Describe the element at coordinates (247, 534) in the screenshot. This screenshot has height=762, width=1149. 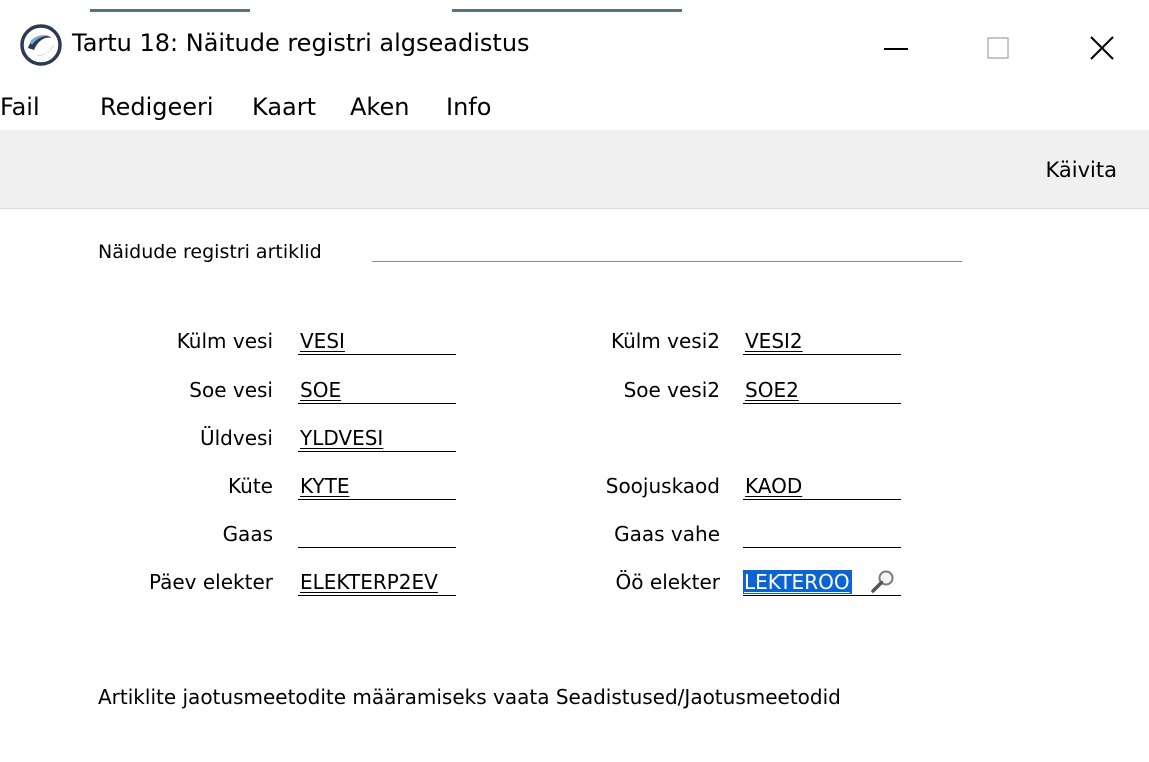
I see `gaas-label: Gaas` at that location.